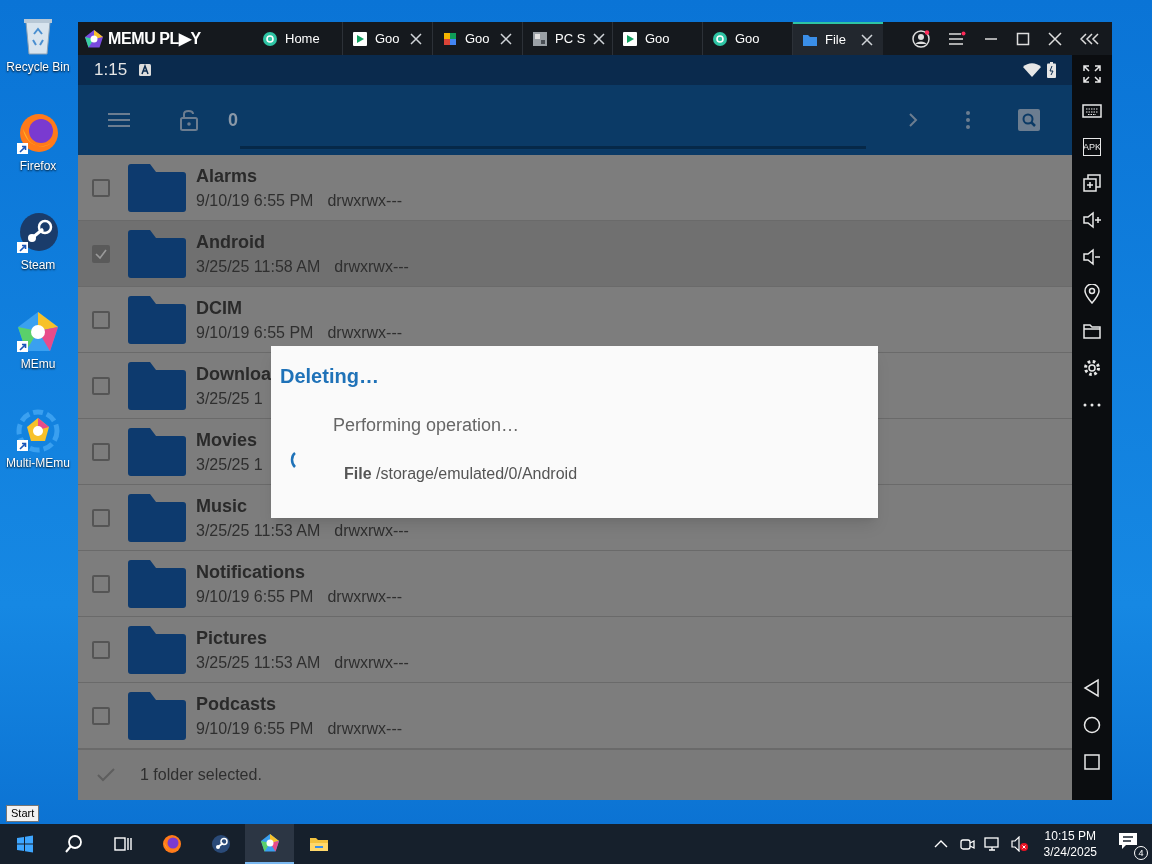 This screenshot has height=864, width=1152. I want to click on volume-down-icon, so click(1092, 257).